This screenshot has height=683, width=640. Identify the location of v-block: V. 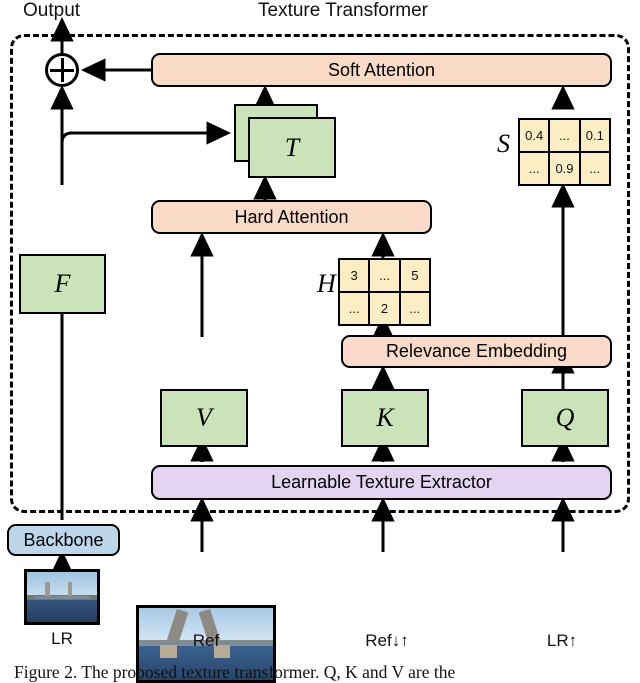
(204, 418).